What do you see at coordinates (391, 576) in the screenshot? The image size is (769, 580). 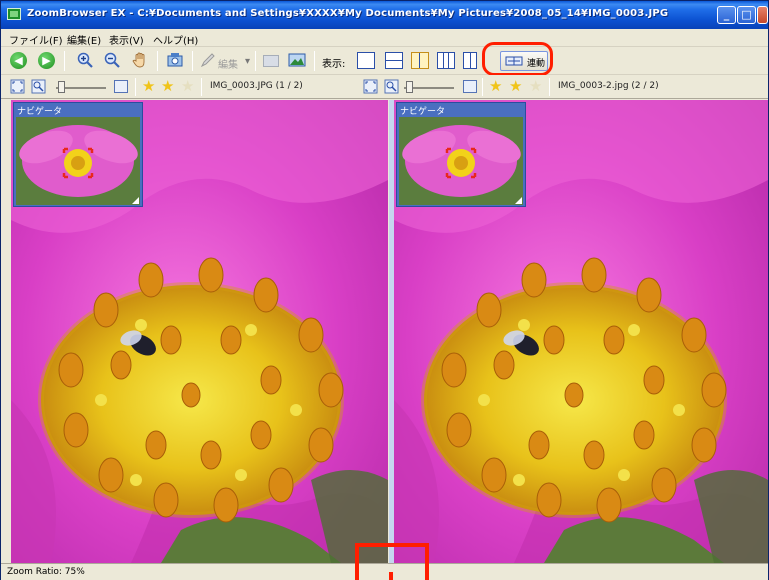 I see `divider-highlight-stem` at bounding box center [391, 576].